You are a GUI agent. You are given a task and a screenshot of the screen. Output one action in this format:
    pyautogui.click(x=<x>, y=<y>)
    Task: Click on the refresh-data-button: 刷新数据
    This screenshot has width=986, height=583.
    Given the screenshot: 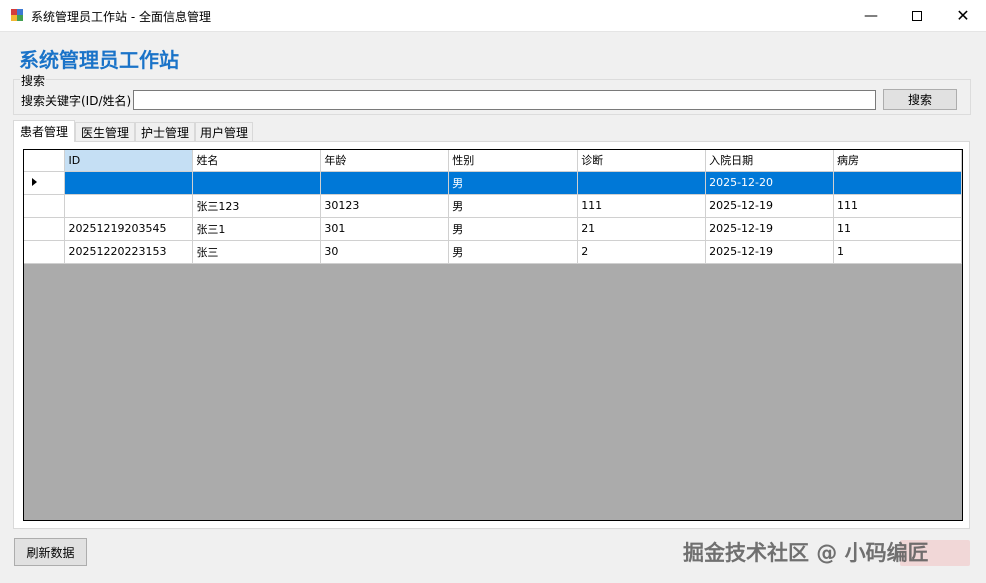 What is the action you would take?
    pyautogui.click(x=50, y=552)
    